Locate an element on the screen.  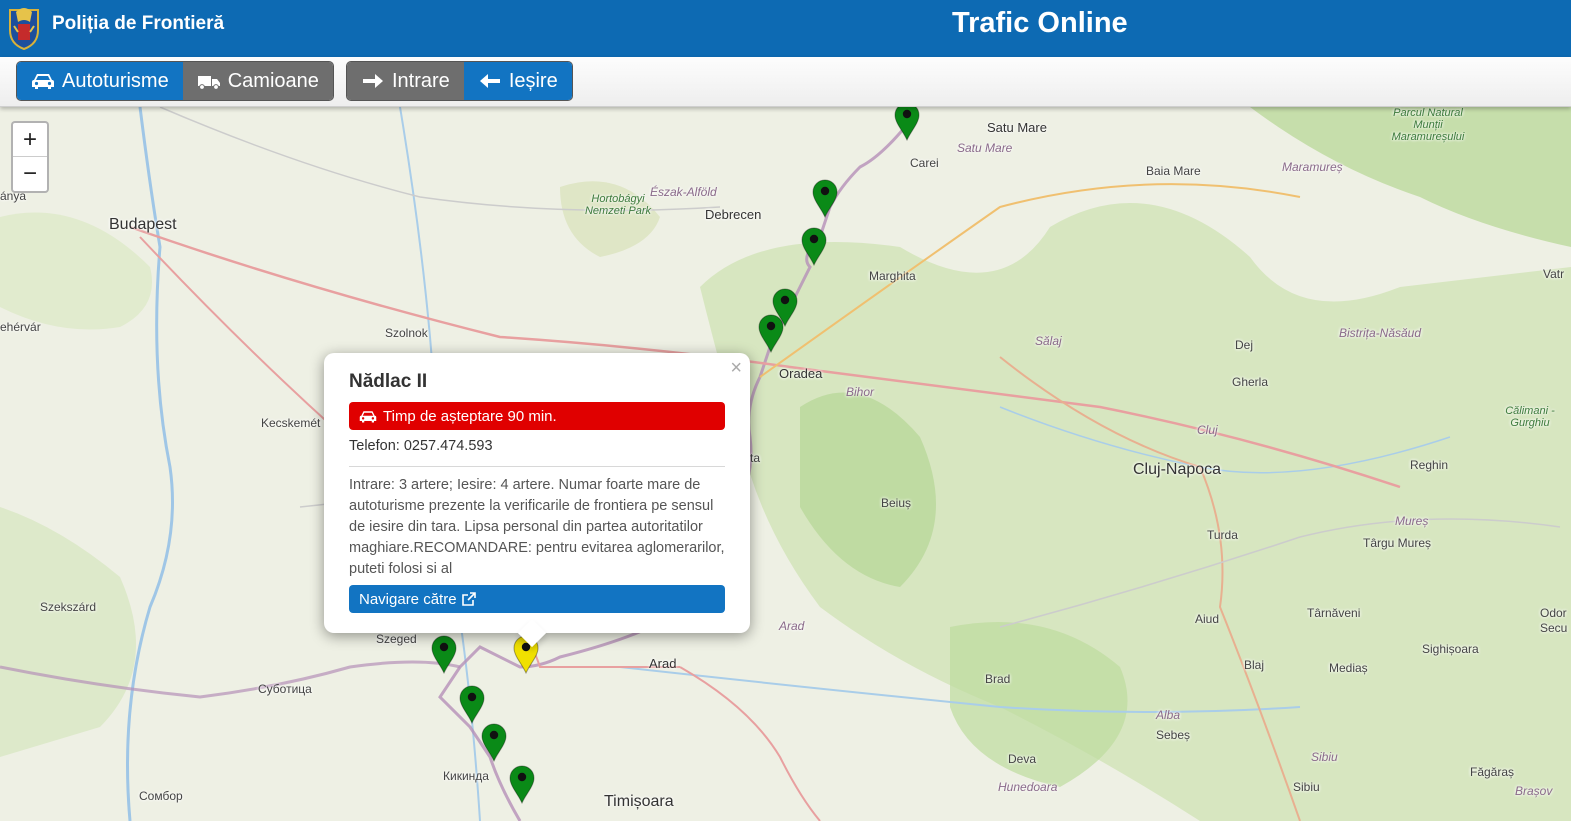
label-sebes: Sebeș is located at coordinates (1173, 735).